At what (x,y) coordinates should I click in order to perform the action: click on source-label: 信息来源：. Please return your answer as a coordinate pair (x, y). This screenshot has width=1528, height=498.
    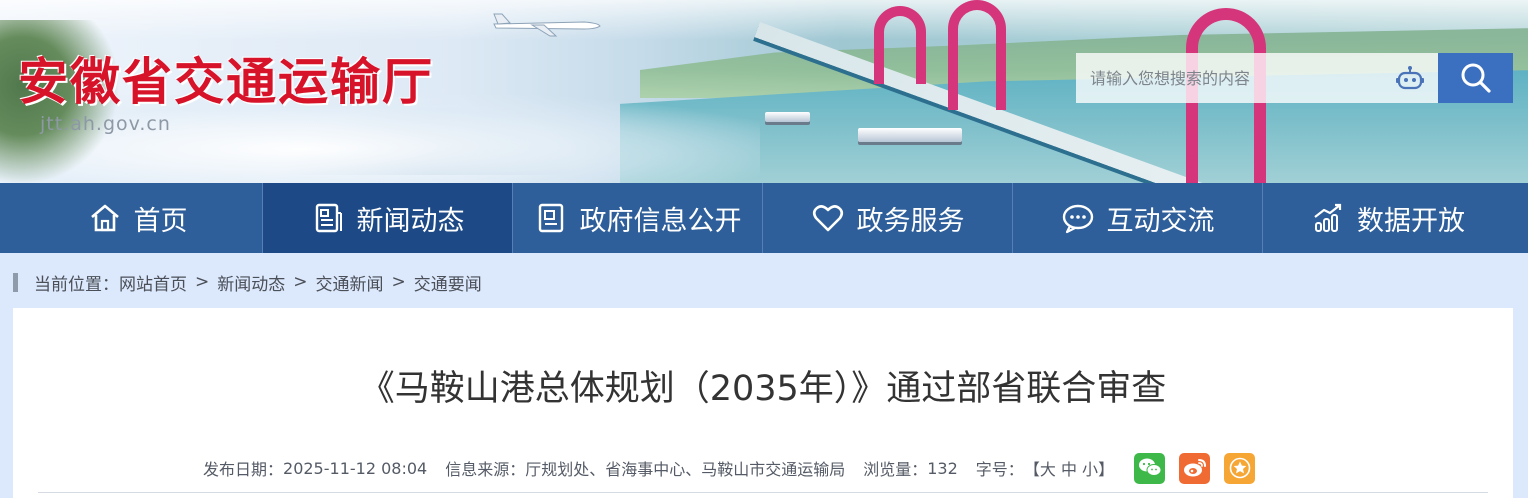
    Looking at the image, I should click on (485, 469).